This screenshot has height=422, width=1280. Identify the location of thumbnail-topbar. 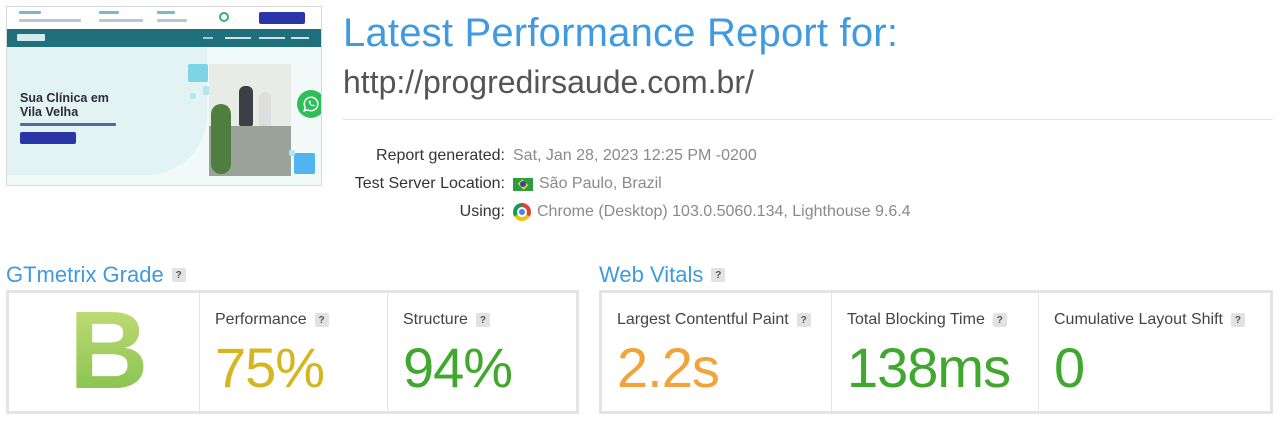
(164, 18).